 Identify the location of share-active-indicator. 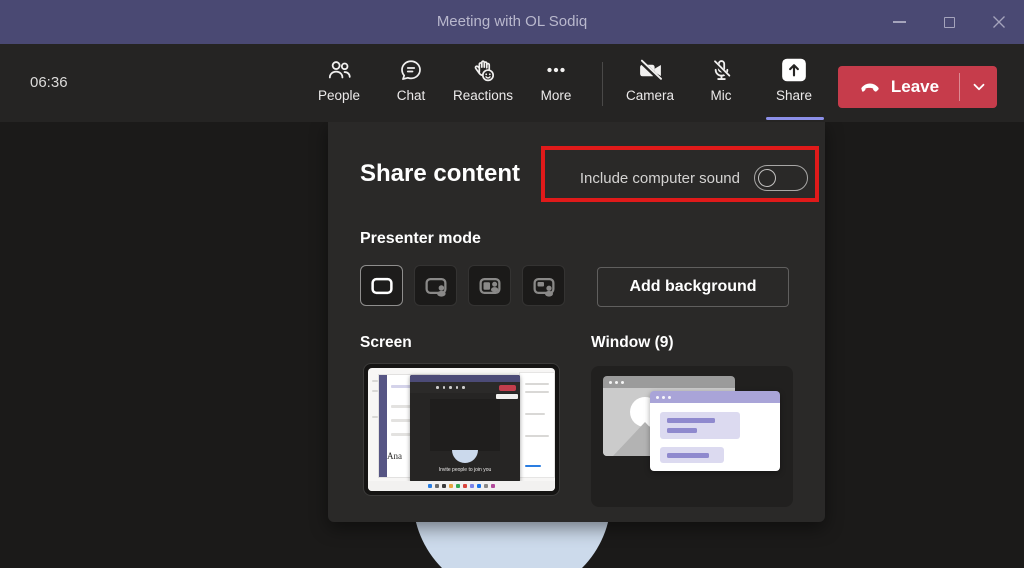
(795, 118).